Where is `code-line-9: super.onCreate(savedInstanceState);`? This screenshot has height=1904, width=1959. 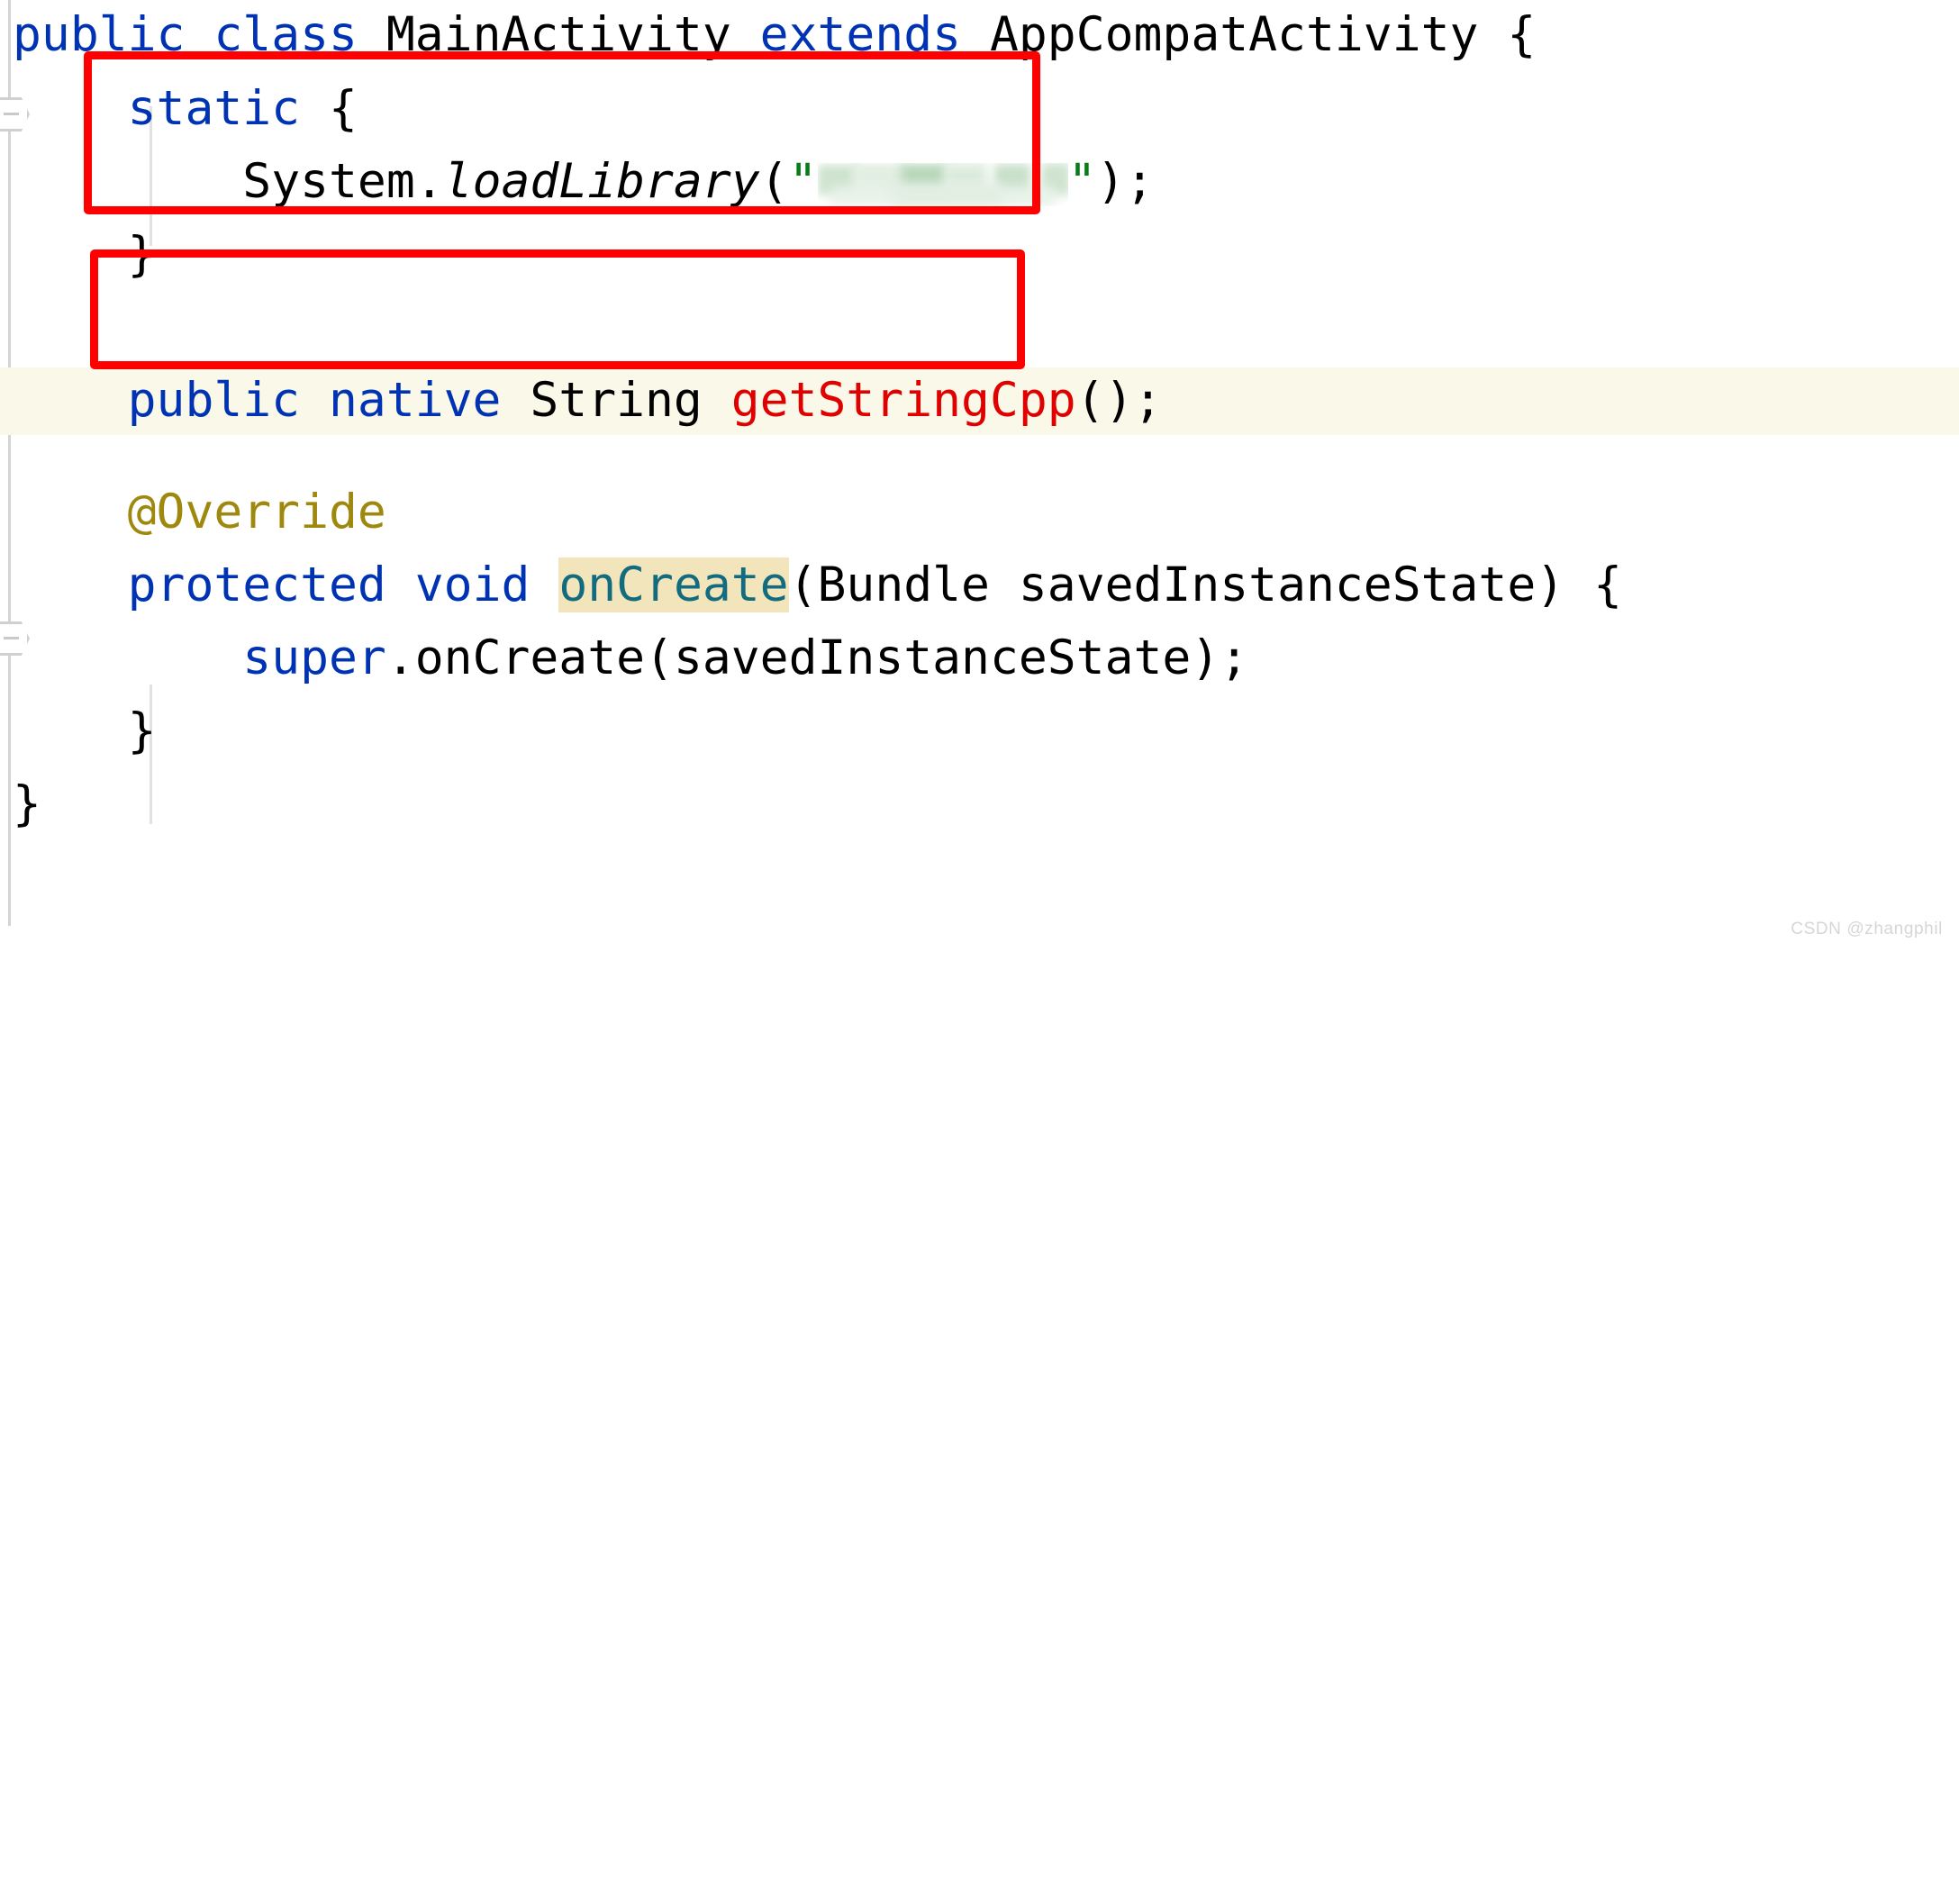
code-line-9: super.onCreate(savedInstanceState); is located at coordinates (979, 658).